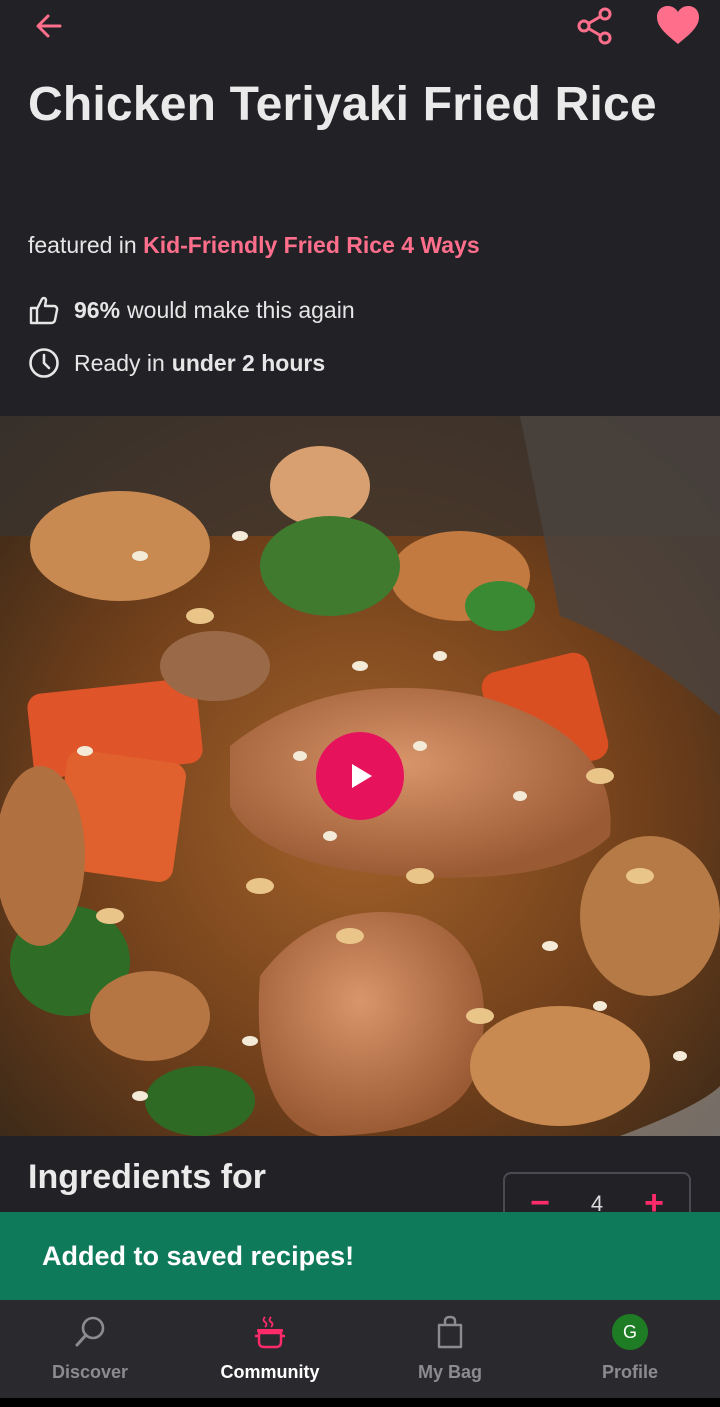 The height and width of the screenshot is (1407, 720). Describe the element at coordinates (97, 309) in the screenshot. I see `rating-percent: 96%` at that location.